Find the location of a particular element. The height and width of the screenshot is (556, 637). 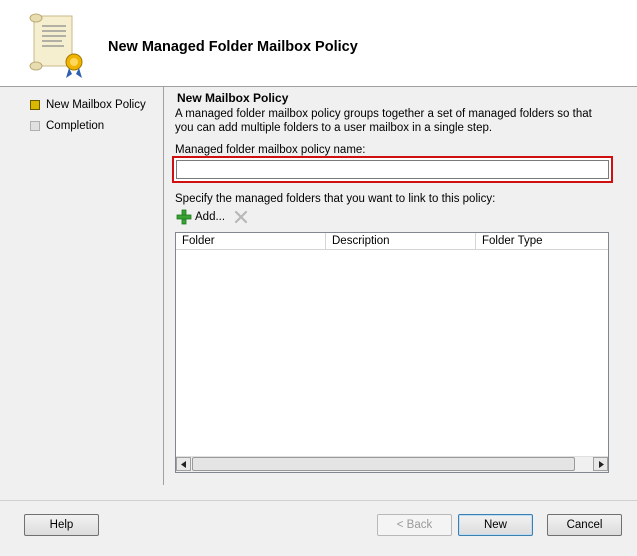

list-header: Folder Description Folder Type is located at coordinates (392, 241).